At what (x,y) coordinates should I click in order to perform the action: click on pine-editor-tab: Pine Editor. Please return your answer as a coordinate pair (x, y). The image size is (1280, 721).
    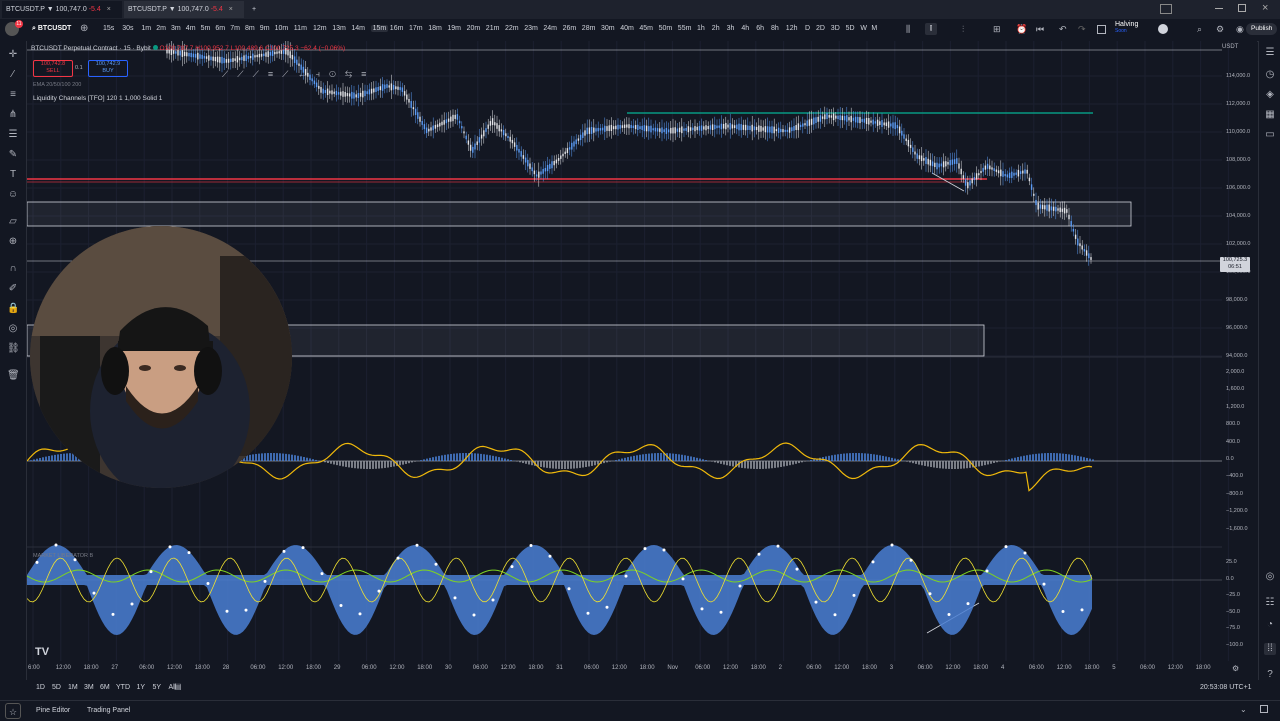
    Looking at the image, I should click on (53, 710).